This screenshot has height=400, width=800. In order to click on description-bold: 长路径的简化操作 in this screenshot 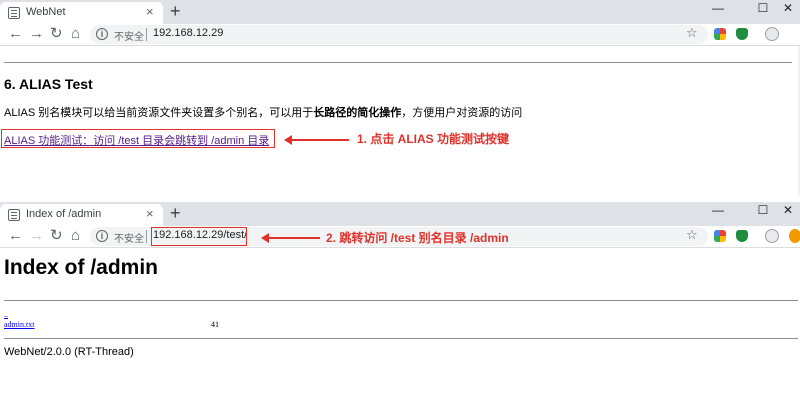, I will do `click(357, 113)`.